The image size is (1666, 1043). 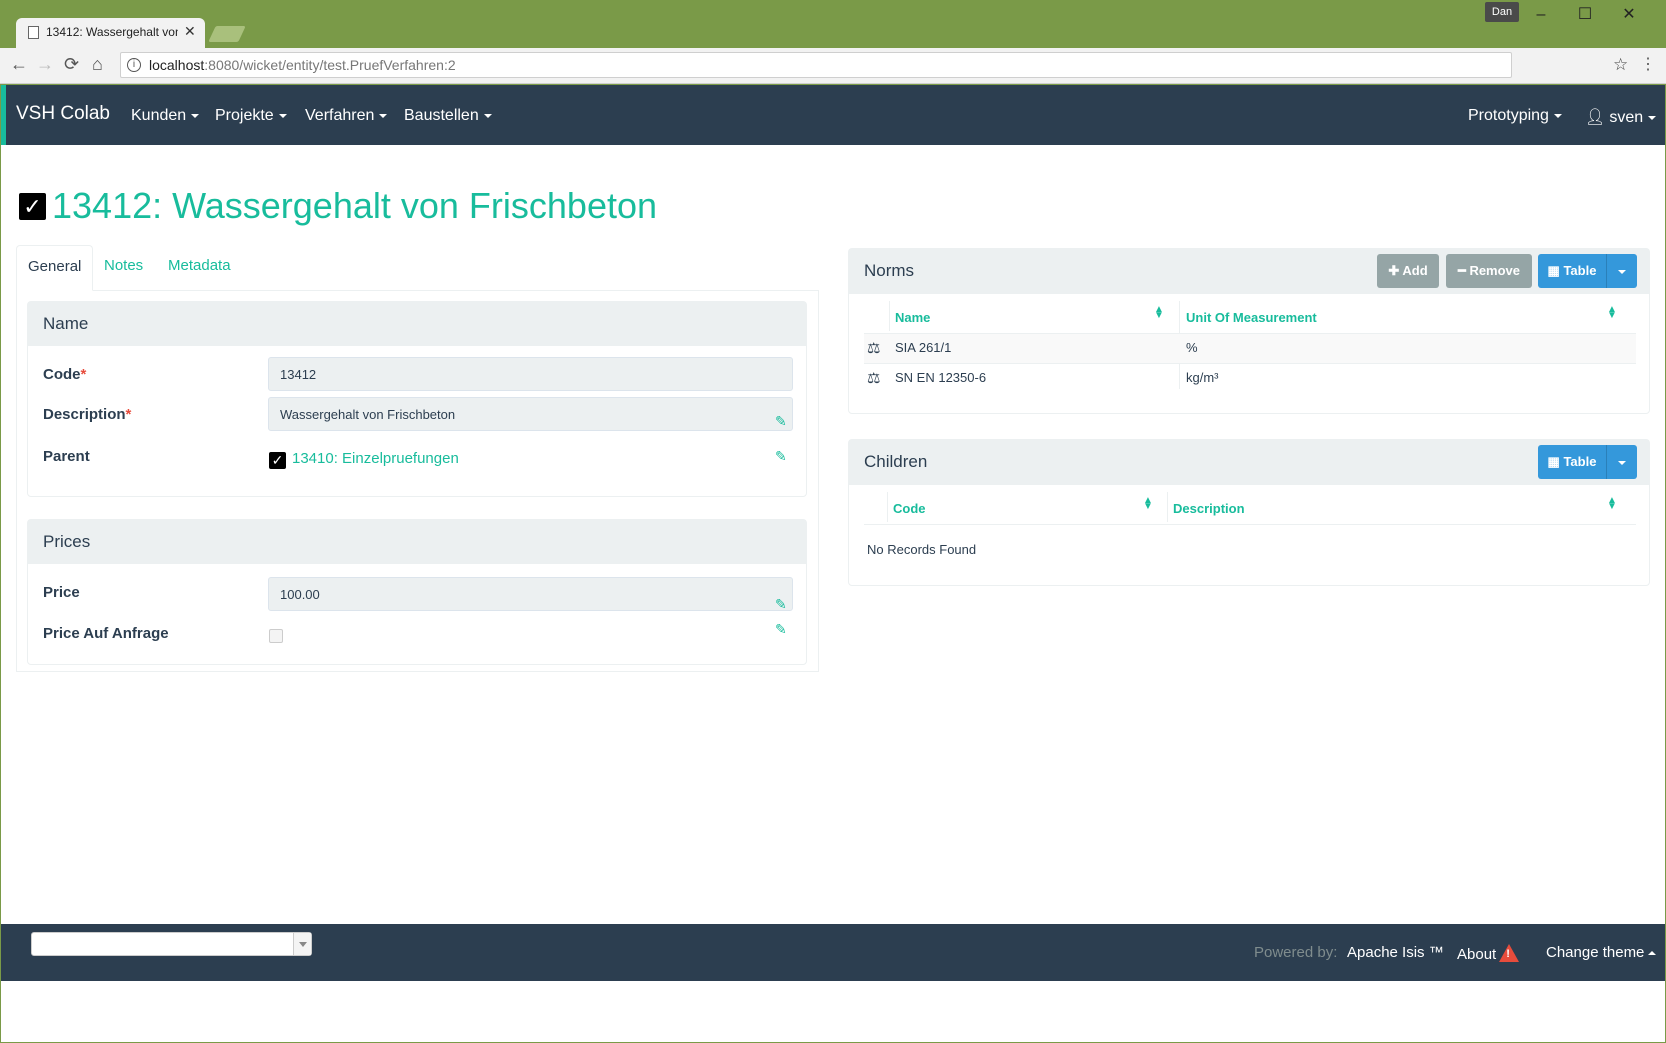 What do you see at coordinates (1489, 271) in the screenshot?
I see `remove-button: ━ Remove` at bounding box center [1489, 271].